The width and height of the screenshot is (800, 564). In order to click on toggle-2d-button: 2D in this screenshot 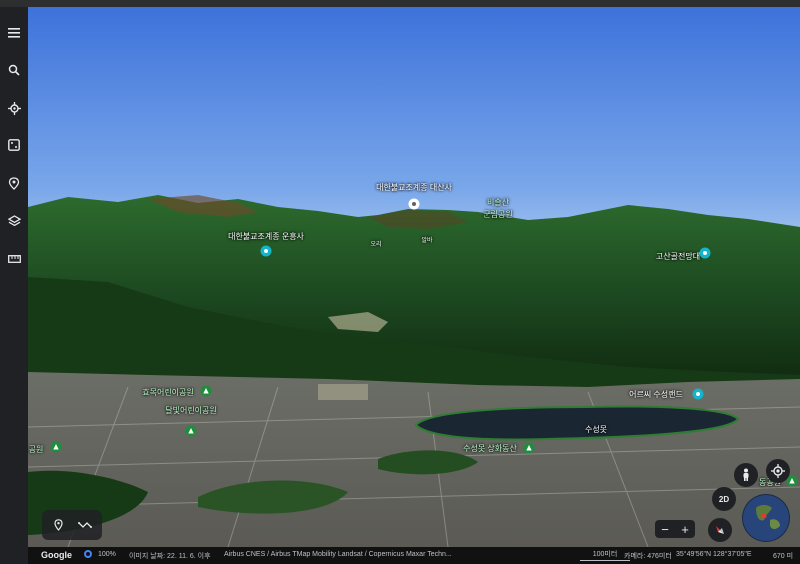, I will do `click(724, 499)`.